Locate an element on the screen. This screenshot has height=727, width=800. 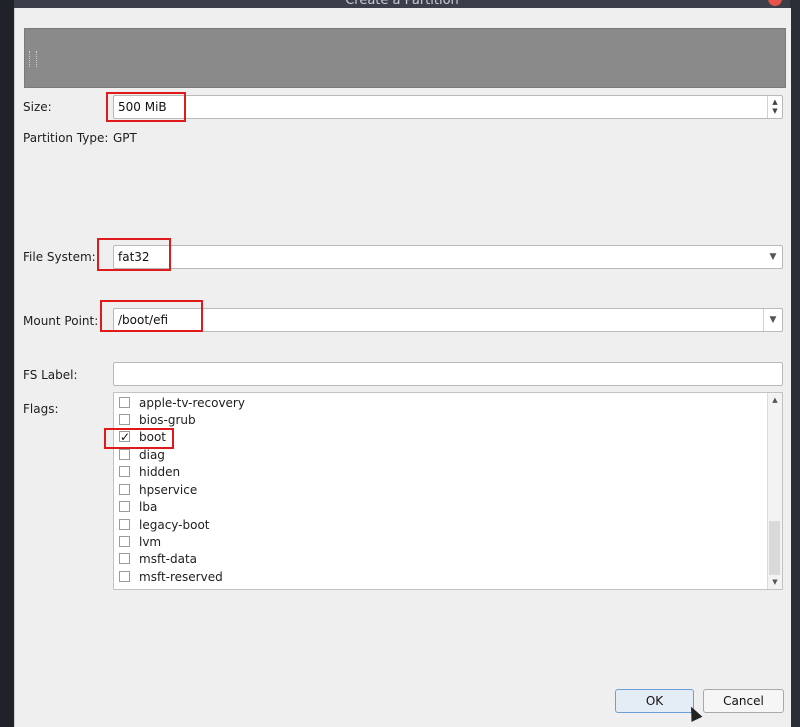
size-stepper: ▲ ▼ is located at coordinates (774, 107).